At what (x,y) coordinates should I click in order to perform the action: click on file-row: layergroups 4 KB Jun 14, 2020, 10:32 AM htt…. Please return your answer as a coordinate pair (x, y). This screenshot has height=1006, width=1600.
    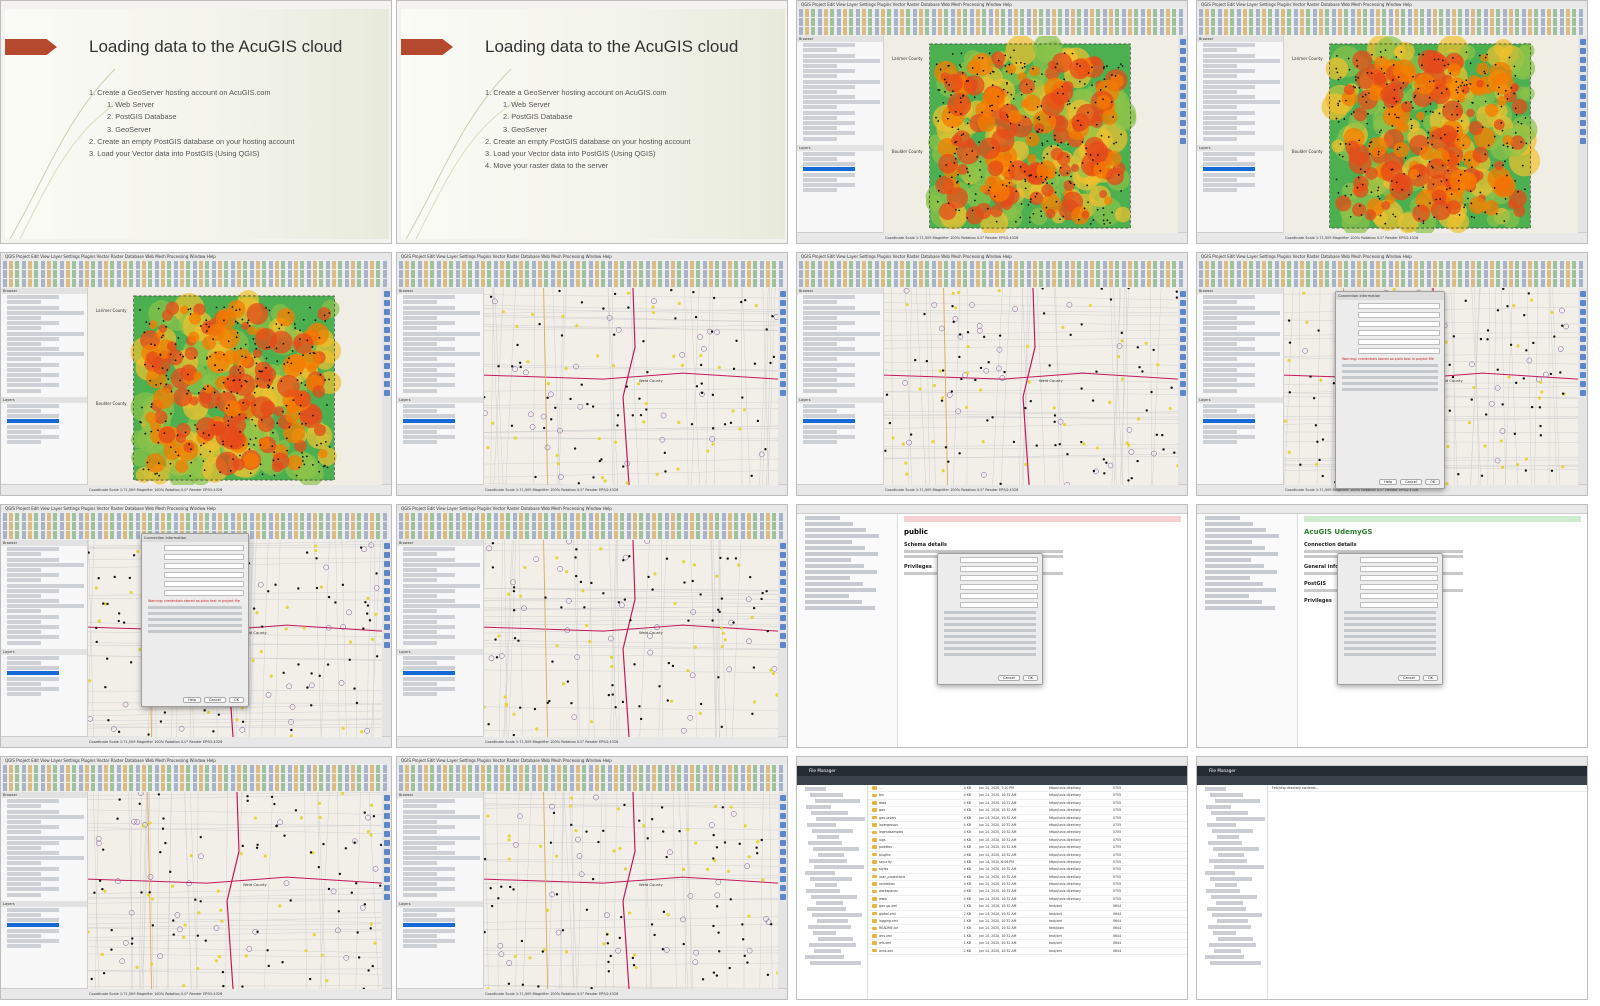
    Looking at the image, I should click on (1027, 826).